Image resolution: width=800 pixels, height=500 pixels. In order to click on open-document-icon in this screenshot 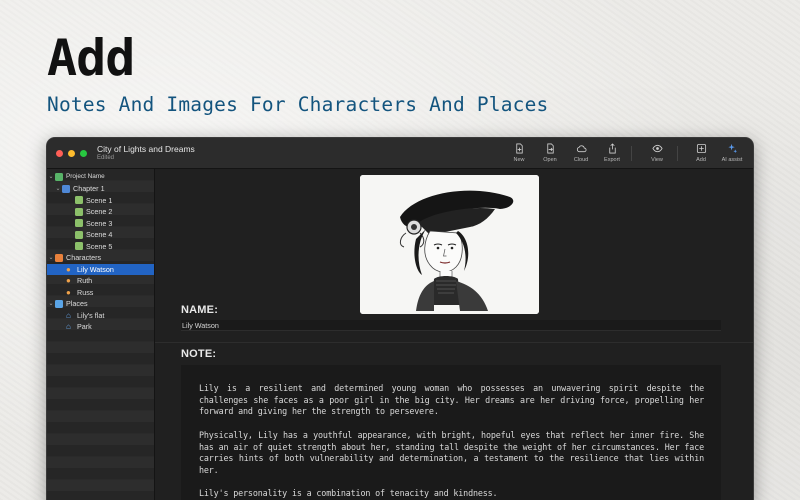, I will do `click(550, 148)`.